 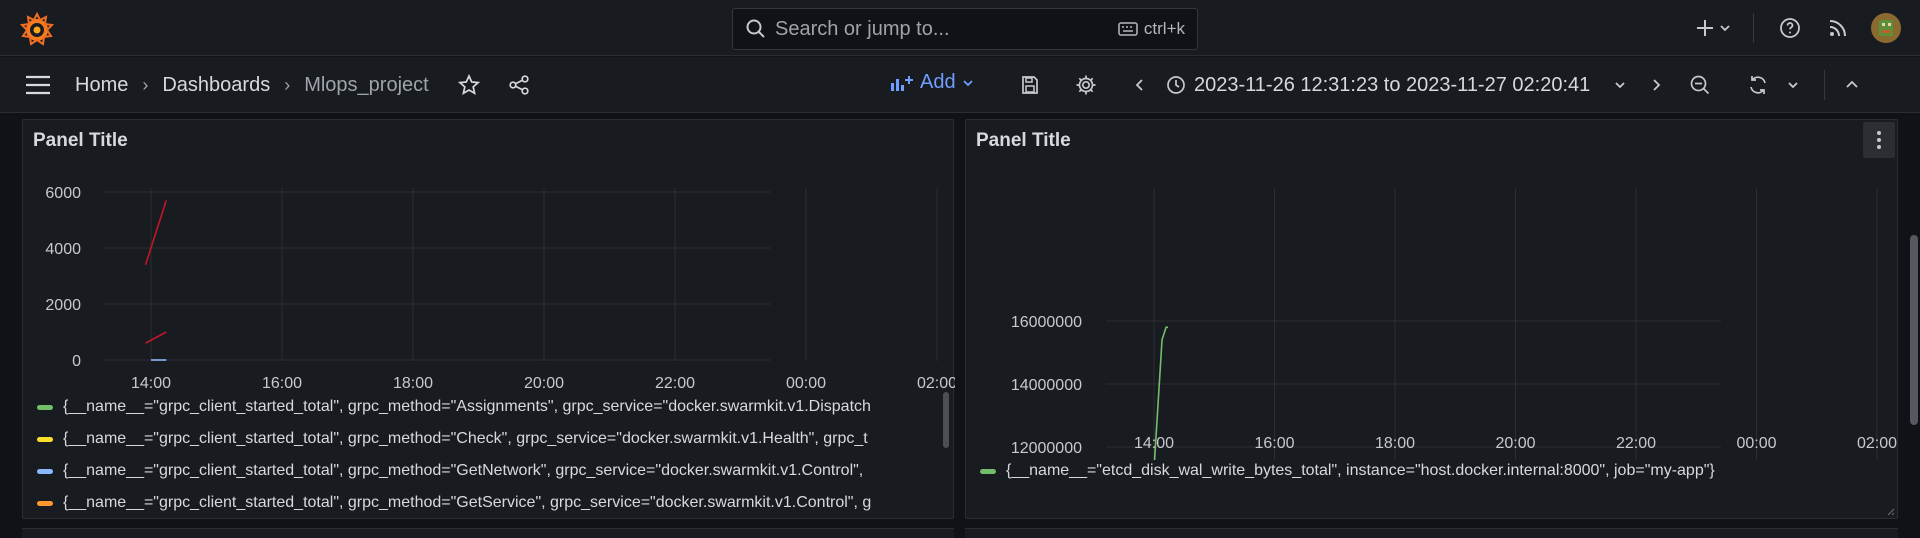 I want to click on add-button-label: Add, so click(x=938, y=82).